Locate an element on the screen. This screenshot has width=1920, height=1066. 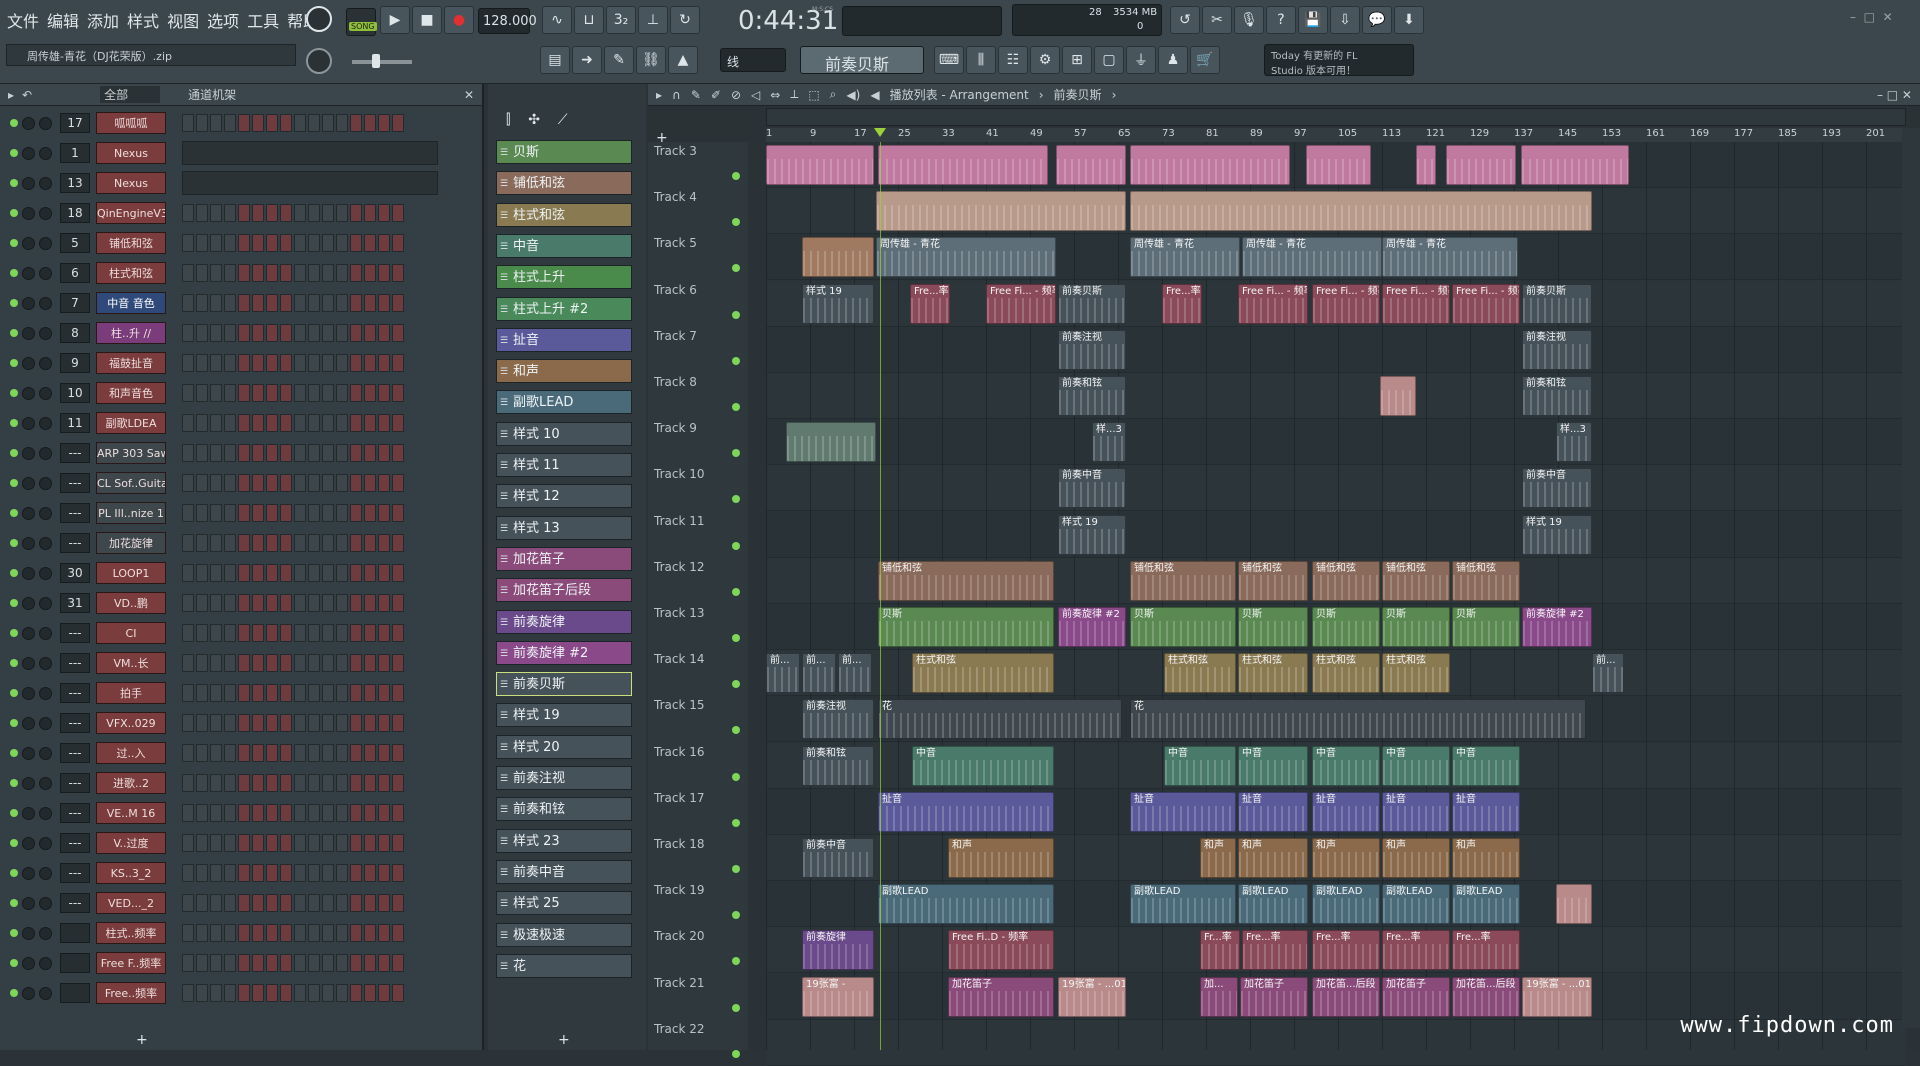
channel-row: 9 福鼓扯音 is located at coordinates (241, 363).